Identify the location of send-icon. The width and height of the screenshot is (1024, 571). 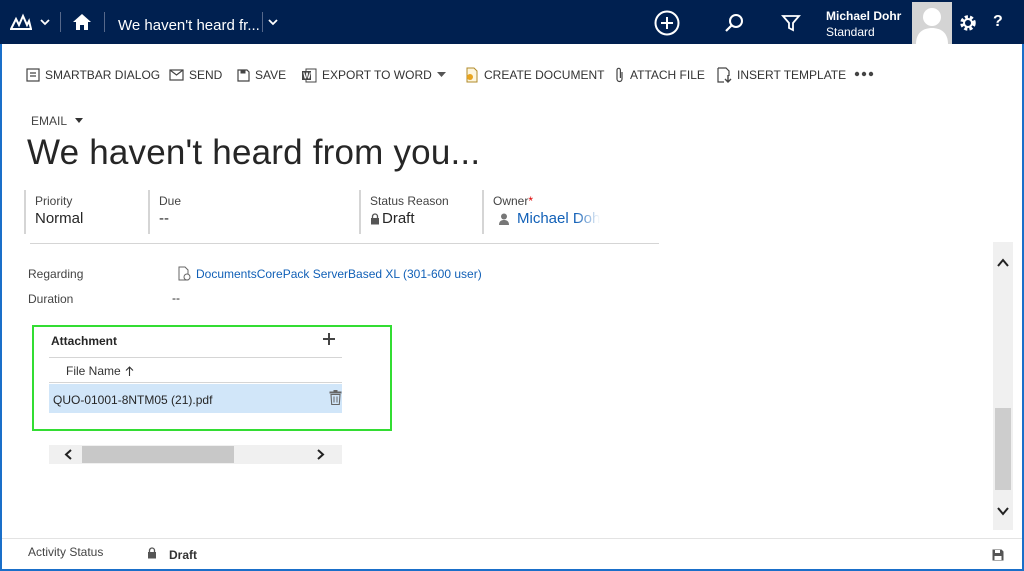
(176, 75).